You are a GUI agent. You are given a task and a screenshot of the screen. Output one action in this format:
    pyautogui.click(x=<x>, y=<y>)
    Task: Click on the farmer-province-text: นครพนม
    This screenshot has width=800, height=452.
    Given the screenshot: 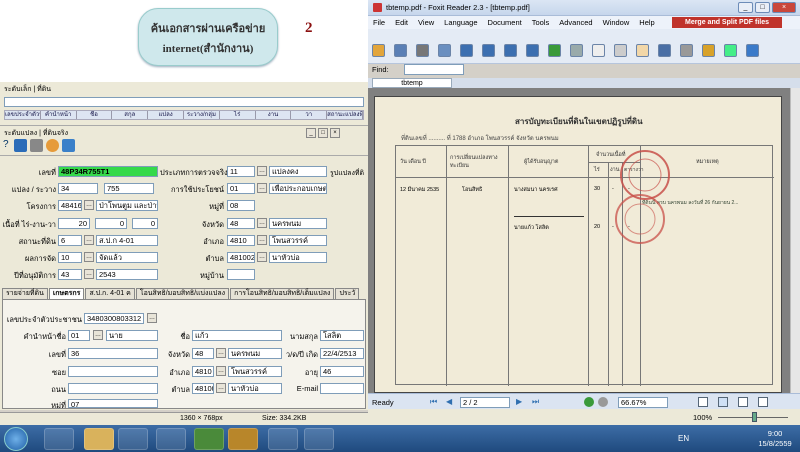 What is the action you would take?
    pyautogui.click(x=255, y=353)
    